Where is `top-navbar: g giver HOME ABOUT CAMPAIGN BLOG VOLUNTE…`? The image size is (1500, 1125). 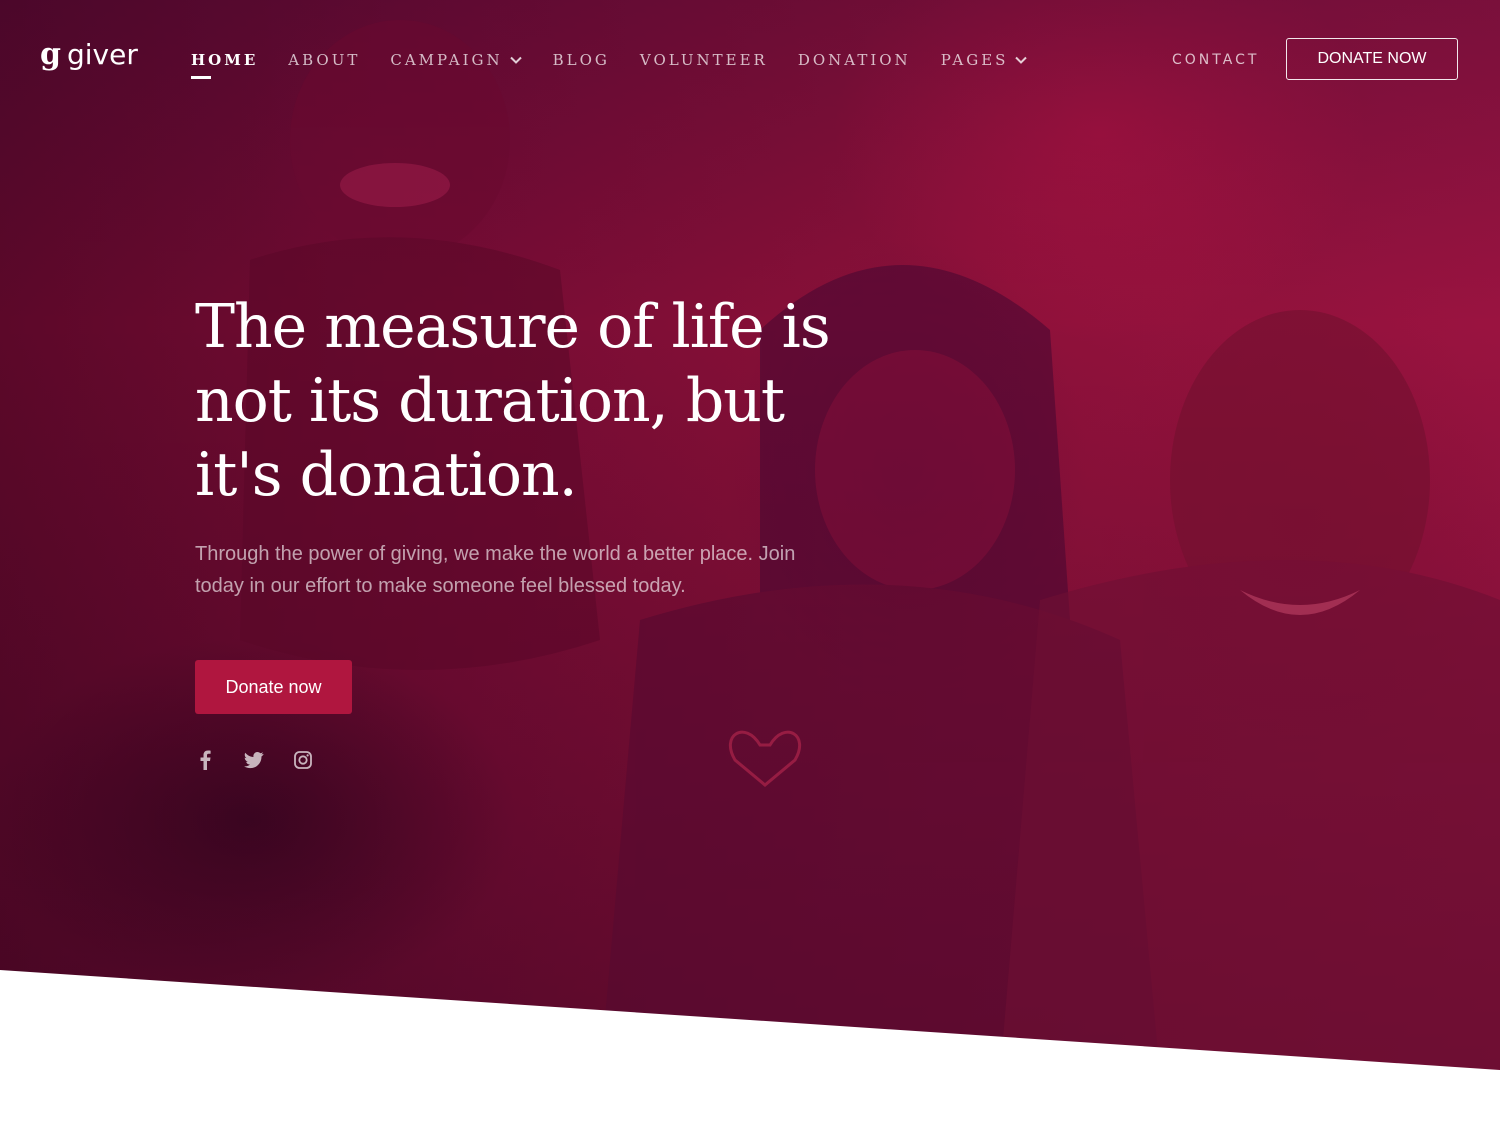 top-navbar: g giver HOME ABOUT CAMPAIGN BLOG VOLUNTE… is located at coordinates (750, 60).